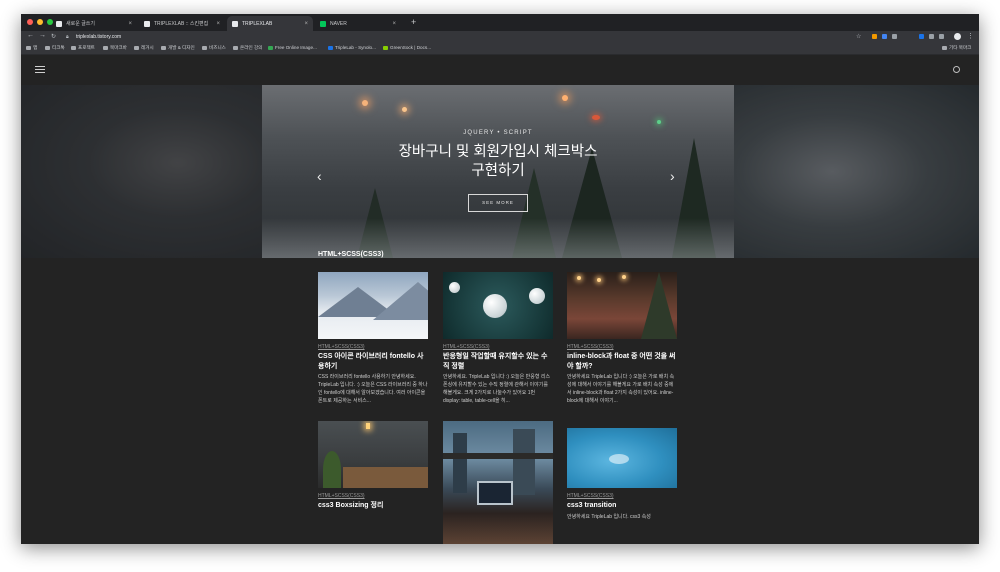 This screenshot has width=1000, height=572. What do you see at coordinates (53, 36) in the screenshot?
I see `reload-icon: ↻` at bounding box center [53, 36].